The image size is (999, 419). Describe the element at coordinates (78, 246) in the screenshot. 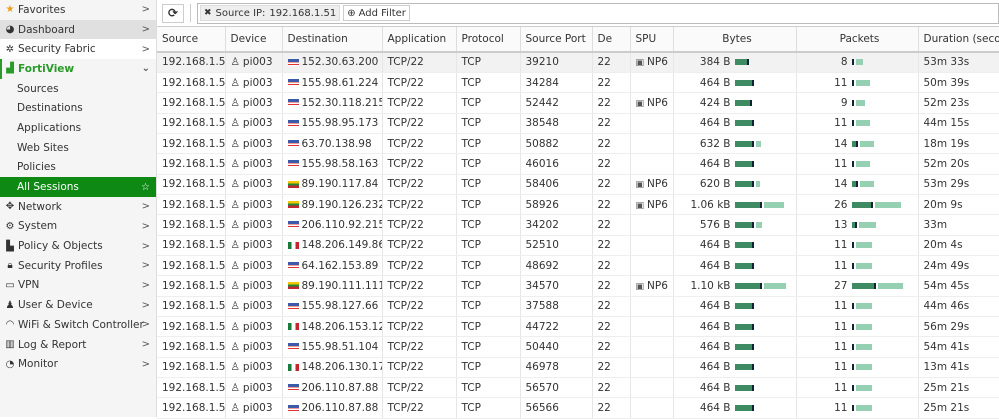

I see `sidebar-item-policy-objects: ▙ Policy & Objects >` at that location.